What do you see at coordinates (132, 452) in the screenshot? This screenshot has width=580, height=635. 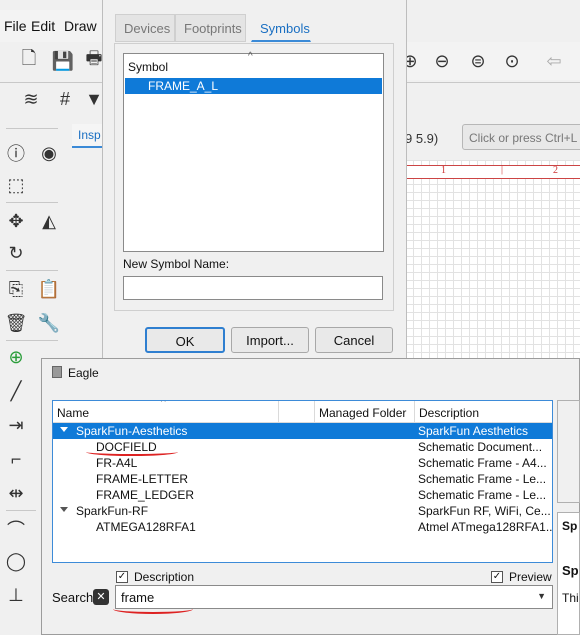 I see `red-underline-docfield` at bounding box center [132, 452].